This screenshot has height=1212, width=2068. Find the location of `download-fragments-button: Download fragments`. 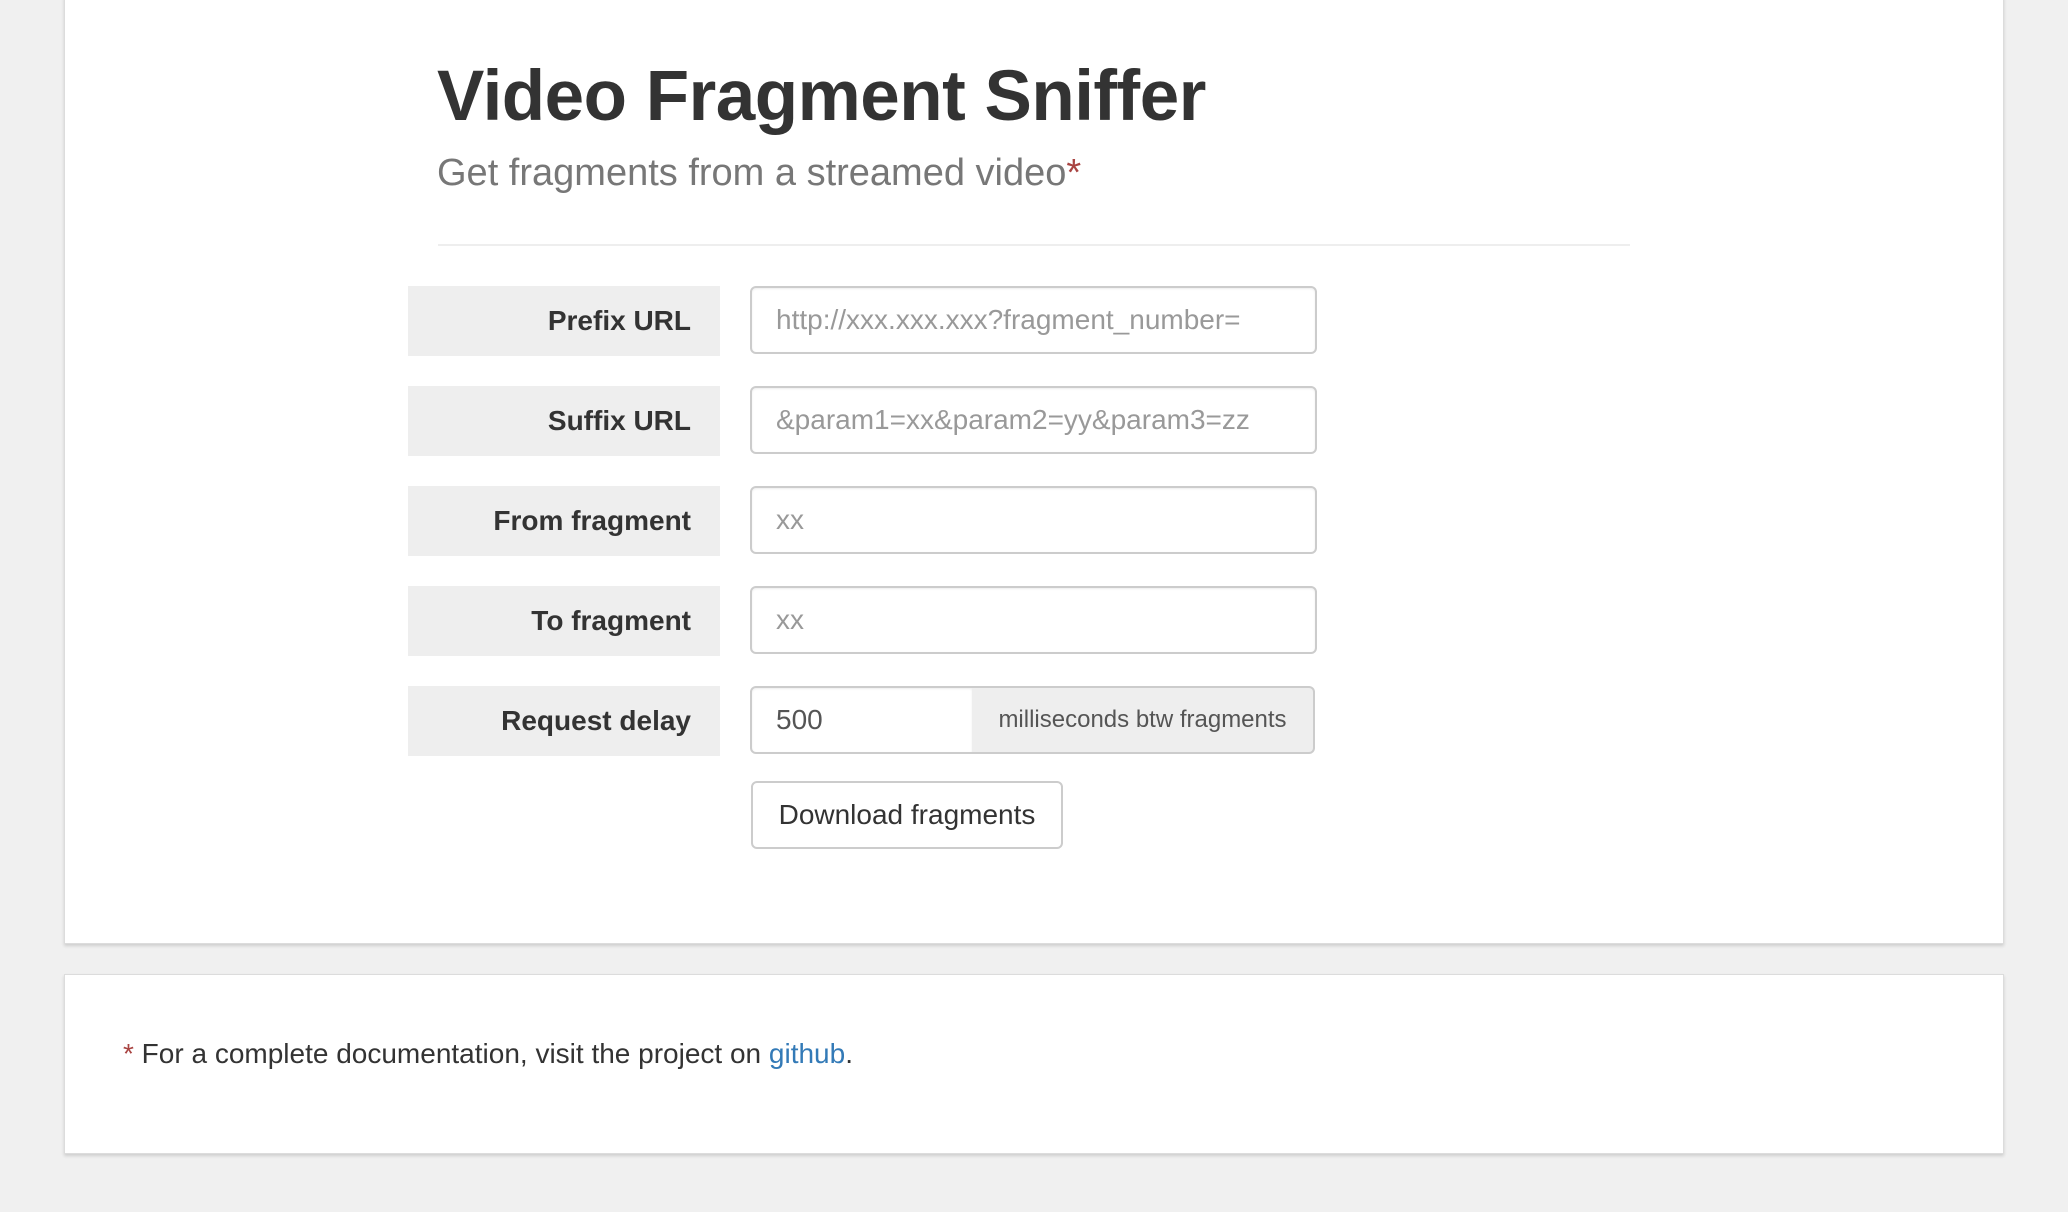

download-fragments-button: Download fragments is located at coordinates (907, 815).